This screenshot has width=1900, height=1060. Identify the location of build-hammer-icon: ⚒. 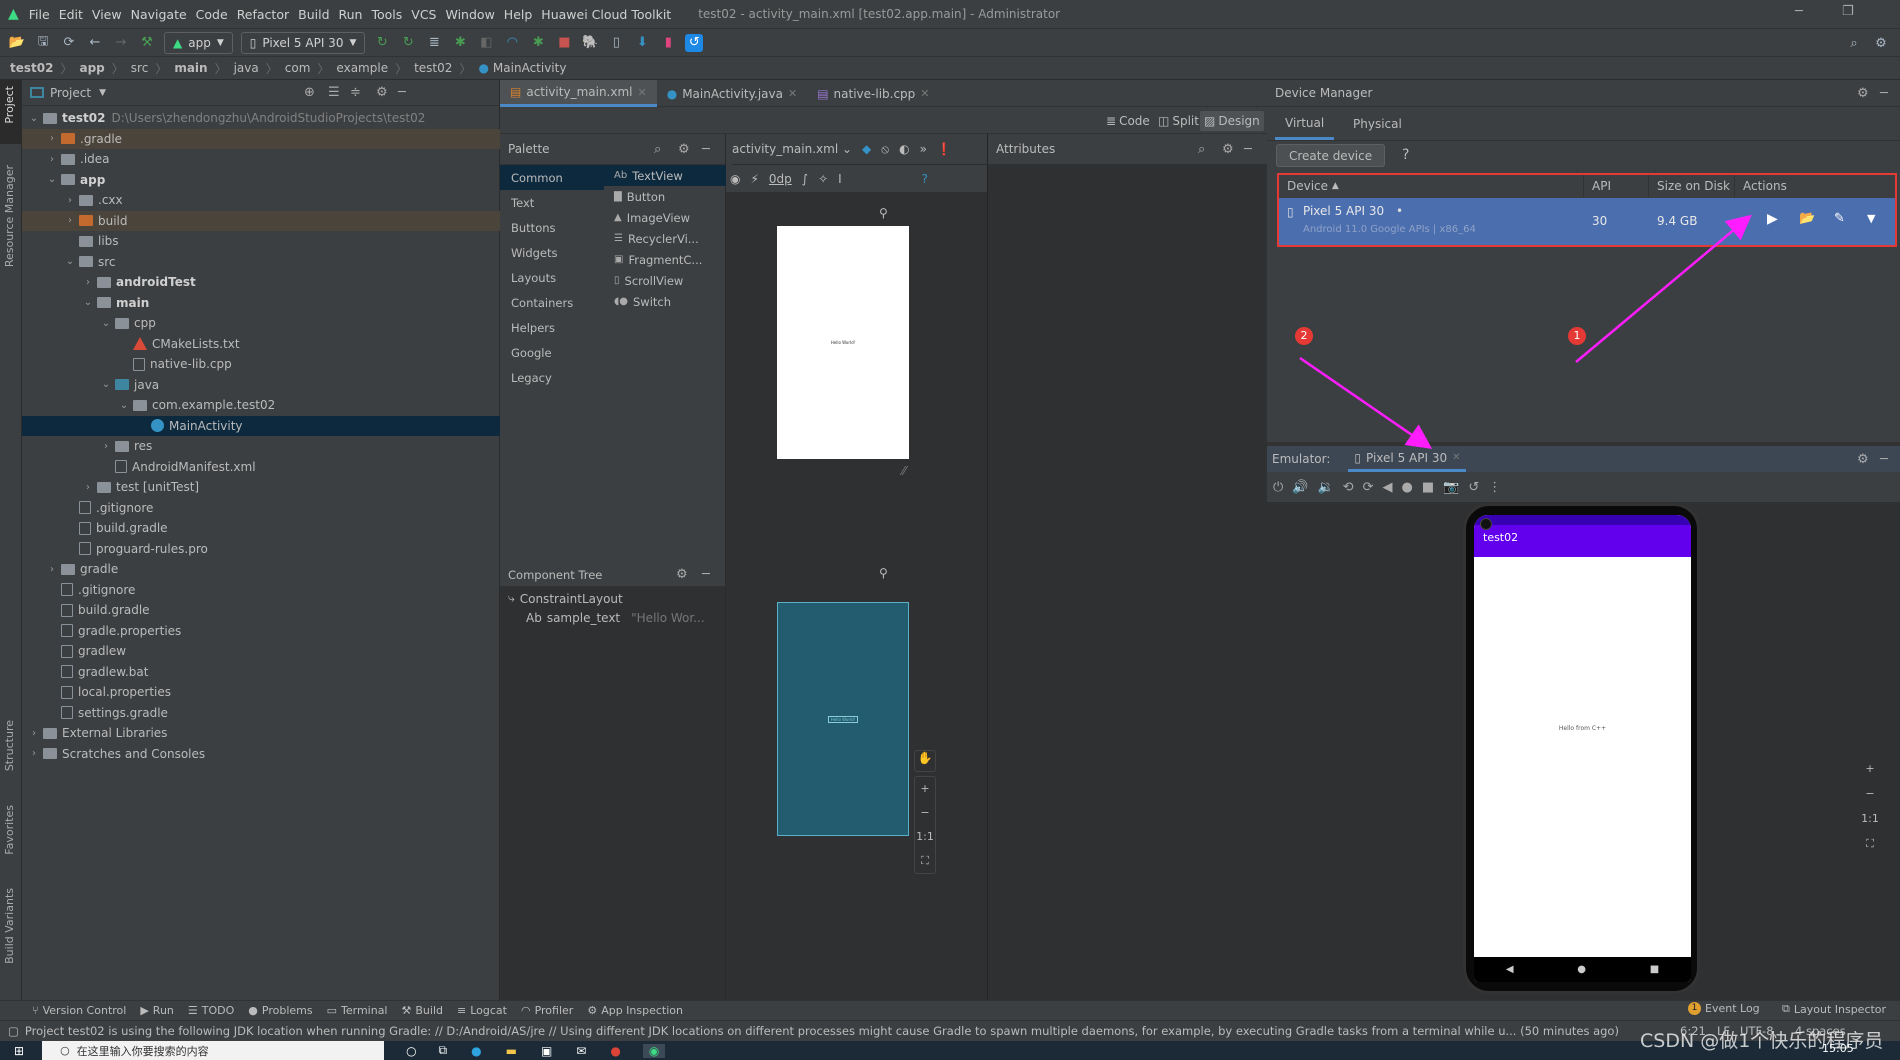
(147, 43).